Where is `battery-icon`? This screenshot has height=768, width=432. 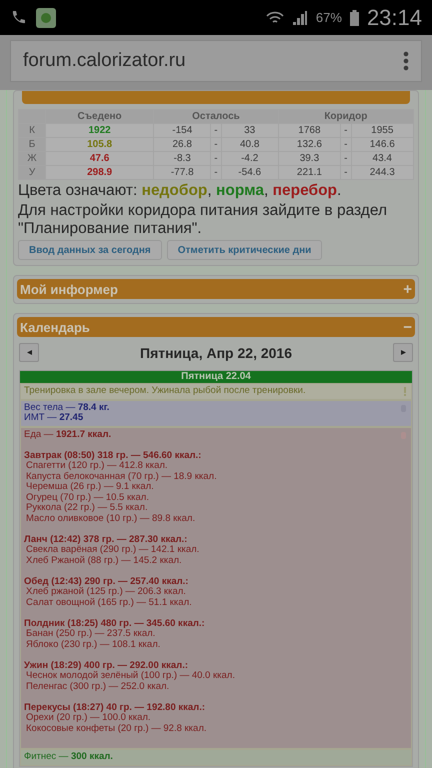 battery-icon is located at coordinates (354, 18).